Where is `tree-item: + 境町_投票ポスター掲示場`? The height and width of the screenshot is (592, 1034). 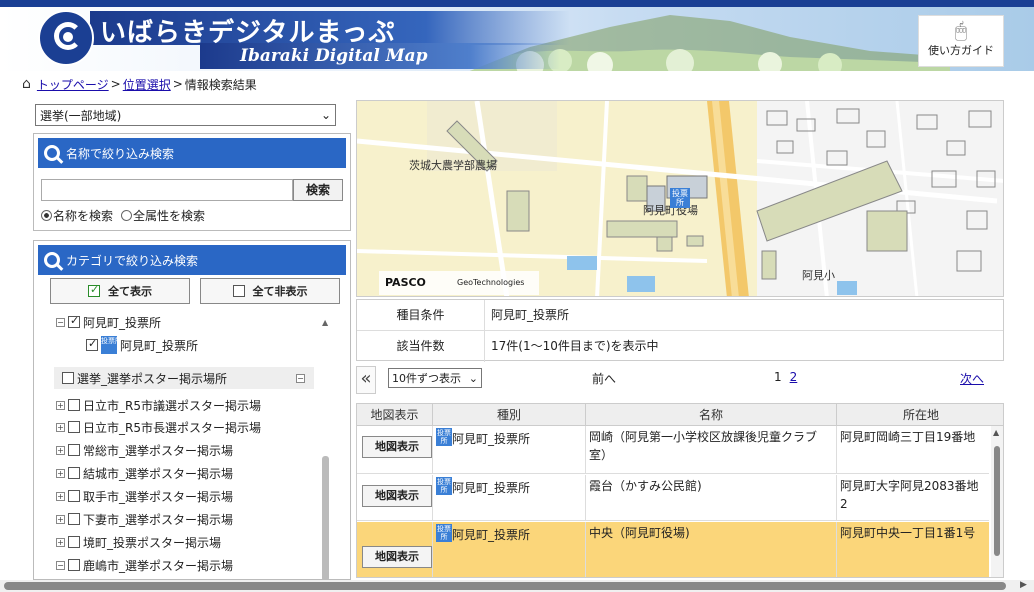
tree-item: + 境町_投票ポスター掲示場 is located at coordinates (138, 542).